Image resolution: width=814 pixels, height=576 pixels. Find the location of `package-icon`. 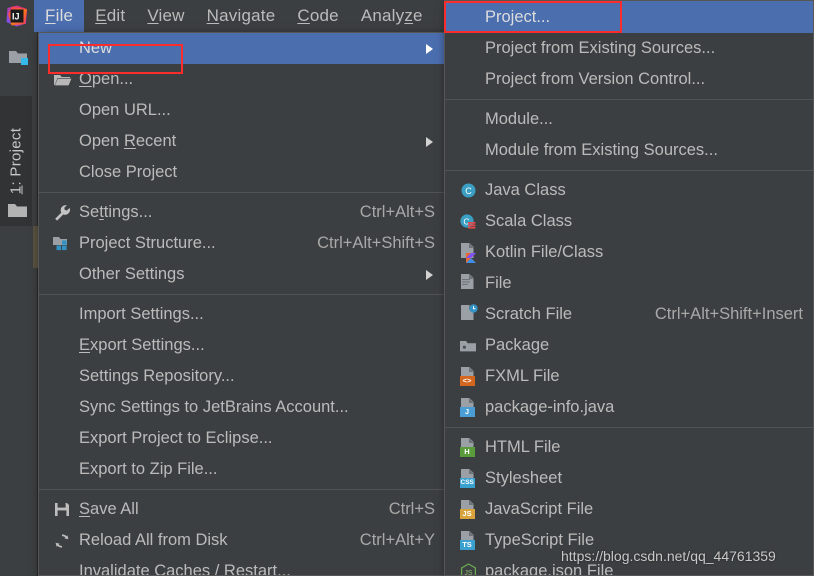

package-icon is located at coordinates (468, 346).